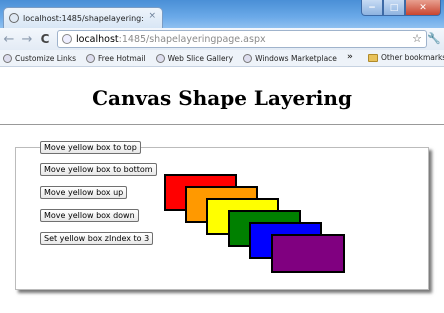 This screenshot has height=313, width=444. What do you see at coordinates (84, 192) in the screenshot?
I see `move-yellow-up-button: Move yellow box up` at bounding box center [84, 192].